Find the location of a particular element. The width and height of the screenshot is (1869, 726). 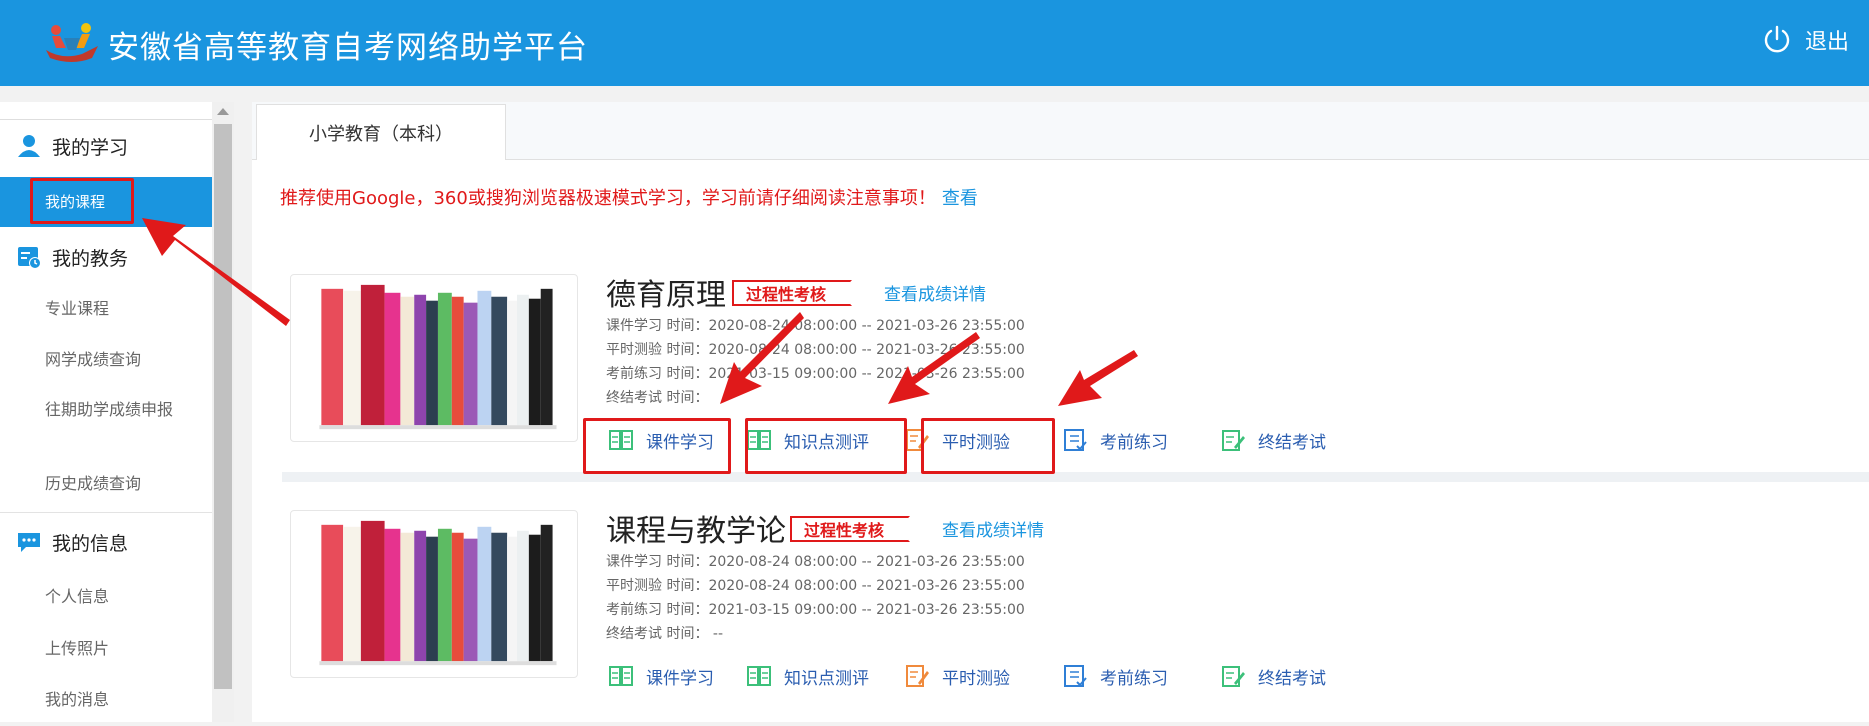

tab-primary-education: 小学教育（本科） is located at coordinates (381, 132).